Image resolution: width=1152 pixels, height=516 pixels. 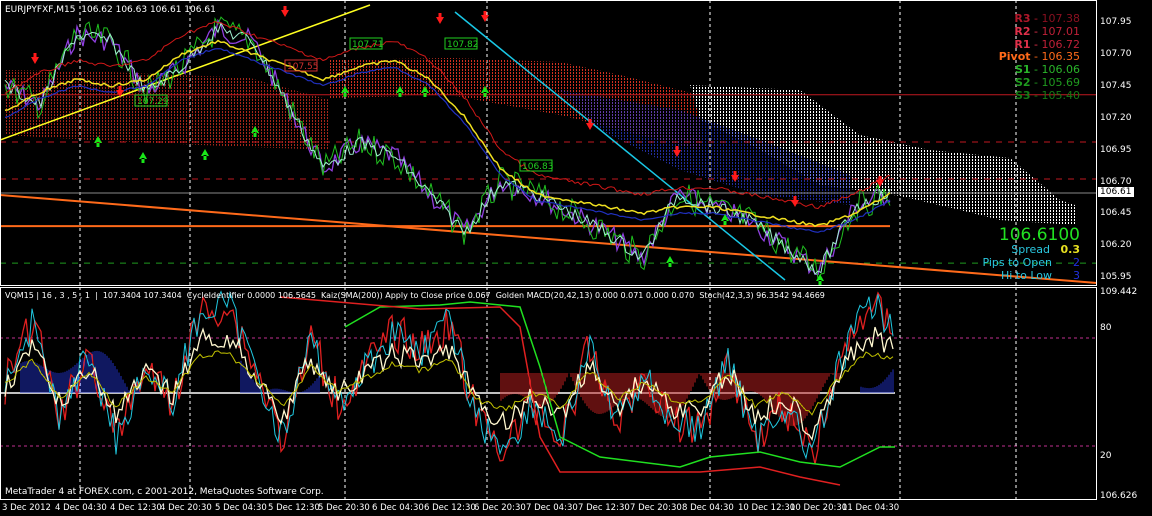 What do you see at coordinates (186, 508) in the screenshot?
I see `time-axis-label: 4 Dec 20:30` at bounding box center [186, 508].